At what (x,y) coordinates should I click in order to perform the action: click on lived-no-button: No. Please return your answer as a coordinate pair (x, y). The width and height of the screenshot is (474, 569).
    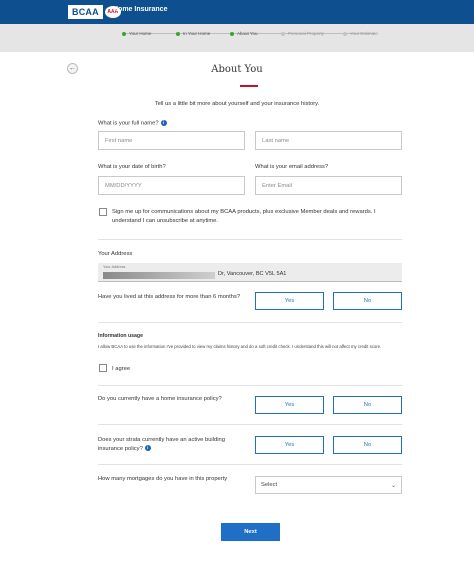
    Looking at the image, I should click on (367, 301).